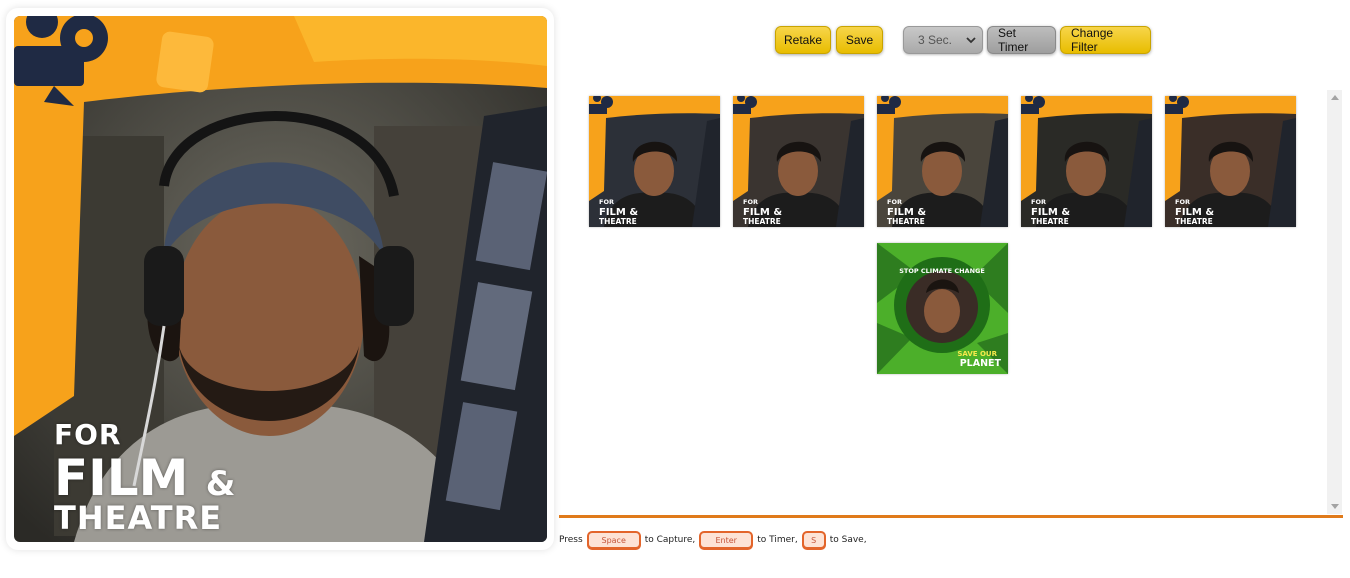  I want to click on key-s: S, so click(813, 540).